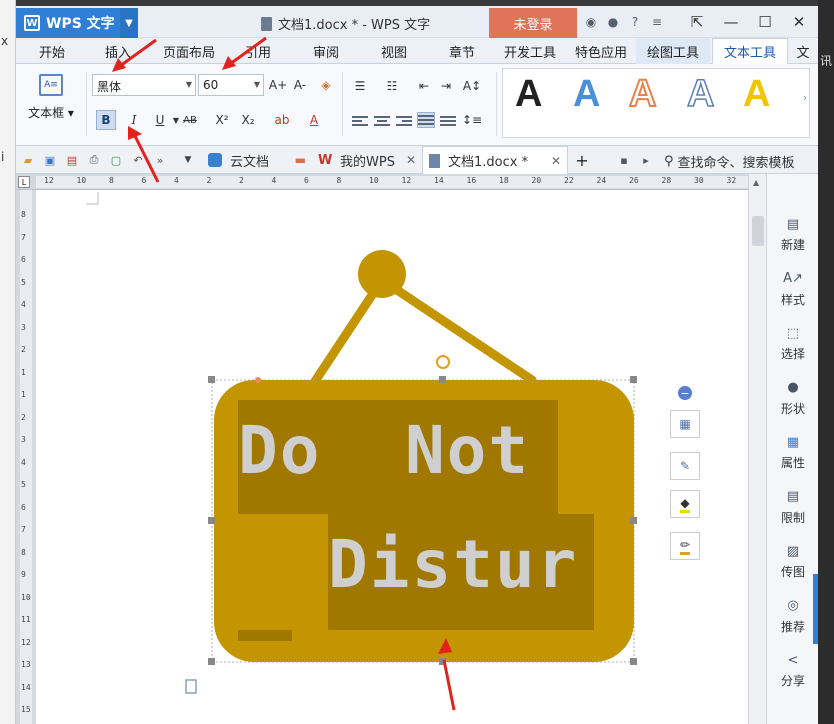 The height and width of the screenshot is (724, 834). Describe the element at coordinates (826, 61) in the screenshot. I see `desktop-char: 讯` at that location.